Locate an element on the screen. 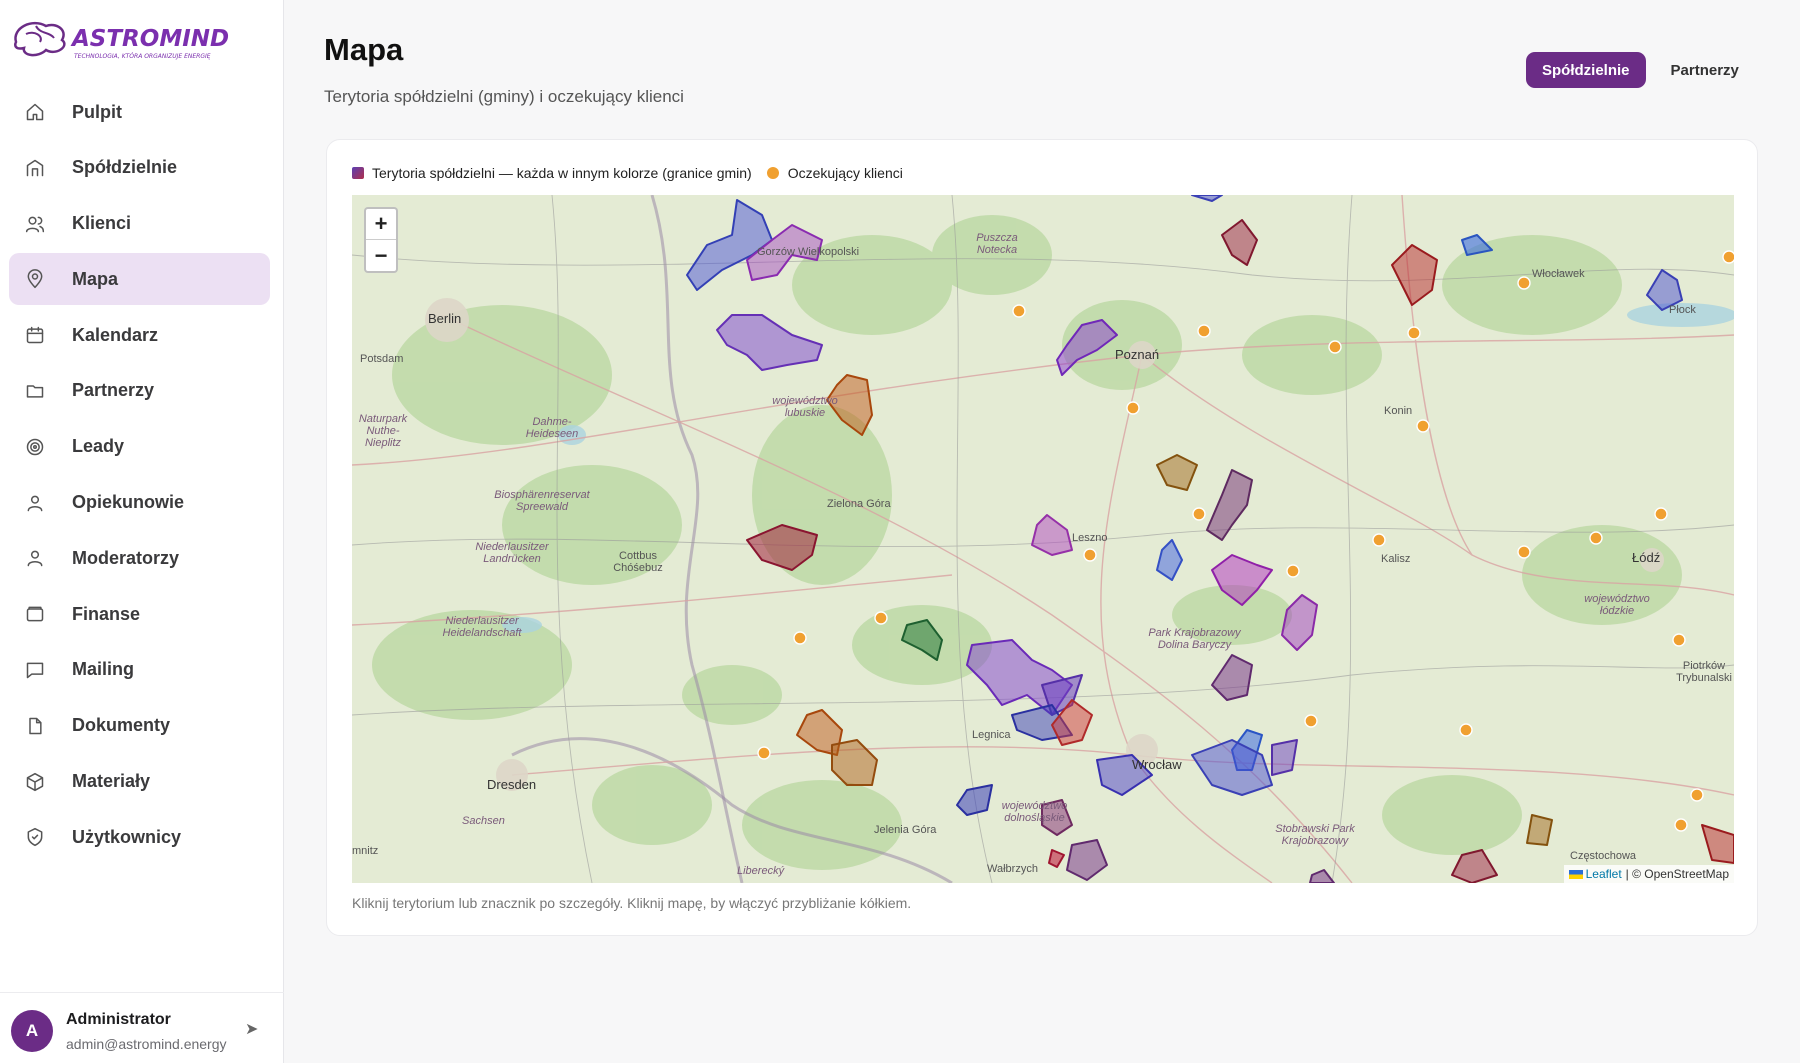 The image size is (1800, 1063). message-icon is located at coordinates (35, 670).